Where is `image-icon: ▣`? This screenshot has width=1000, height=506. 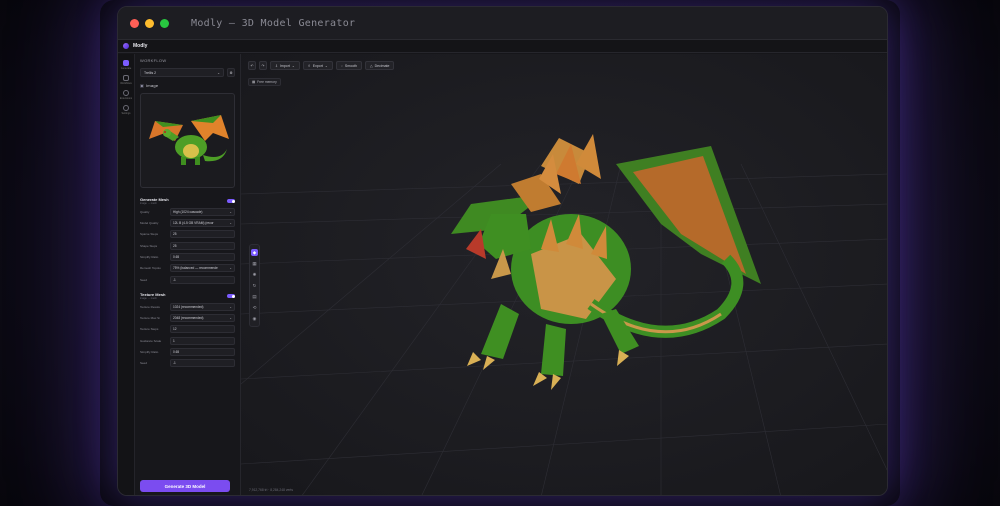 image-icon: ▣ is located at coordinates (142, 85).